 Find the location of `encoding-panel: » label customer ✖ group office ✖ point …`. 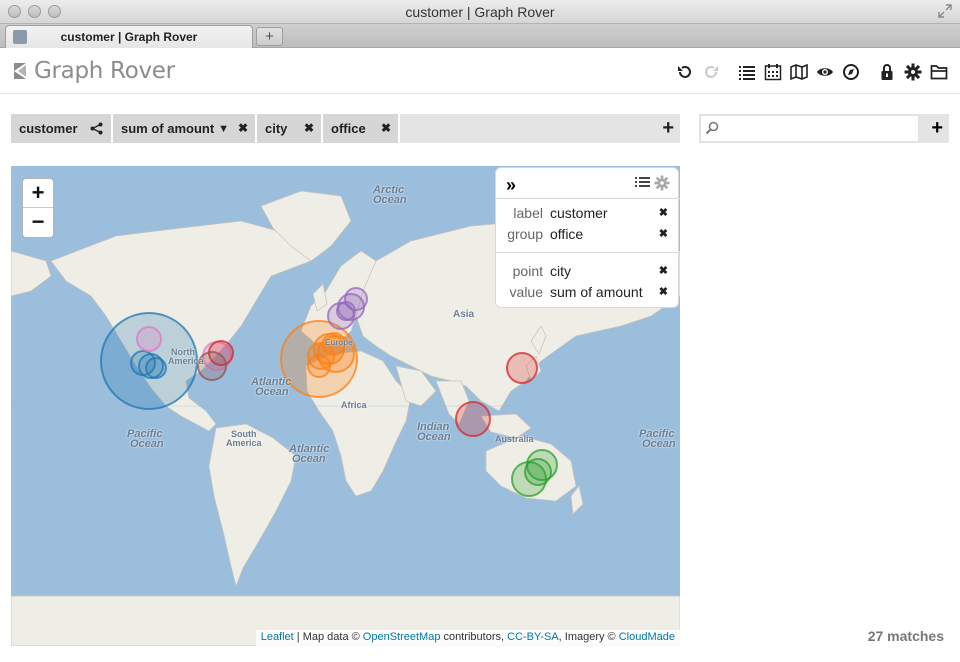

encoding-panel: » label customer ✖ group office ✖ point … is located at coordinates (587, 237).